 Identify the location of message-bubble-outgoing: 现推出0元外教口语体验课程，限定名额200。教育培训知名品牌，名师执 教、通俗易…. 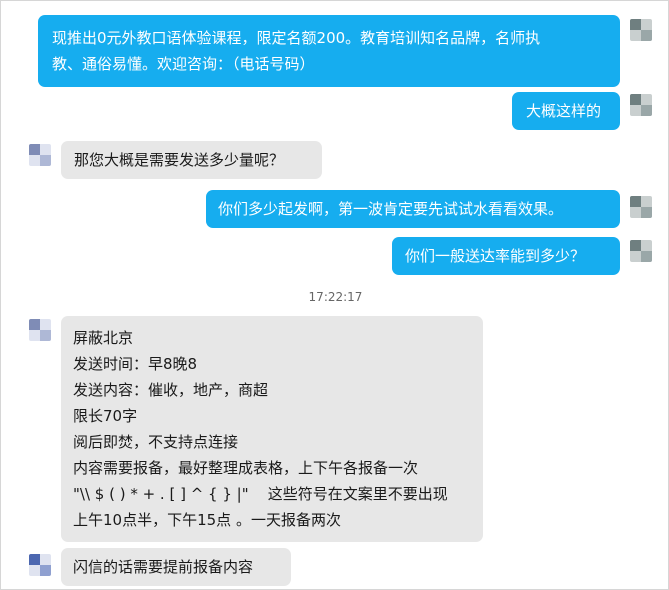
(329, 51).